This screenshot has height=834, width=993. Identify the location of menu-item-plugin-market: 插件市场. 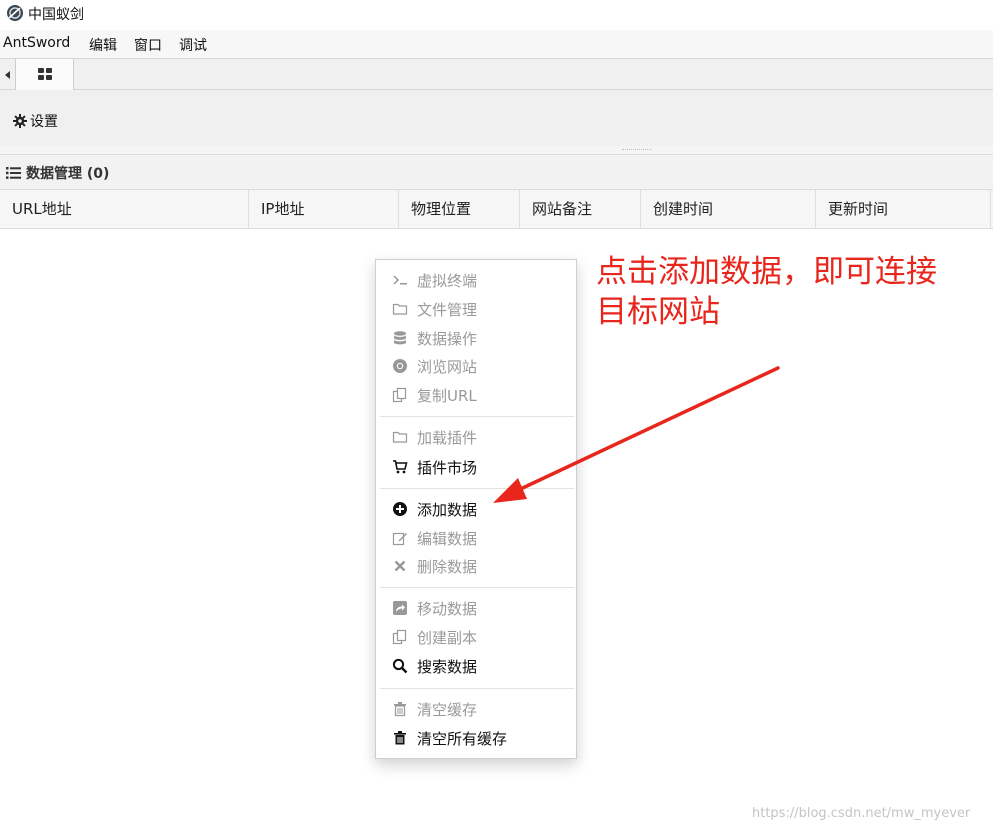
(476, 467).